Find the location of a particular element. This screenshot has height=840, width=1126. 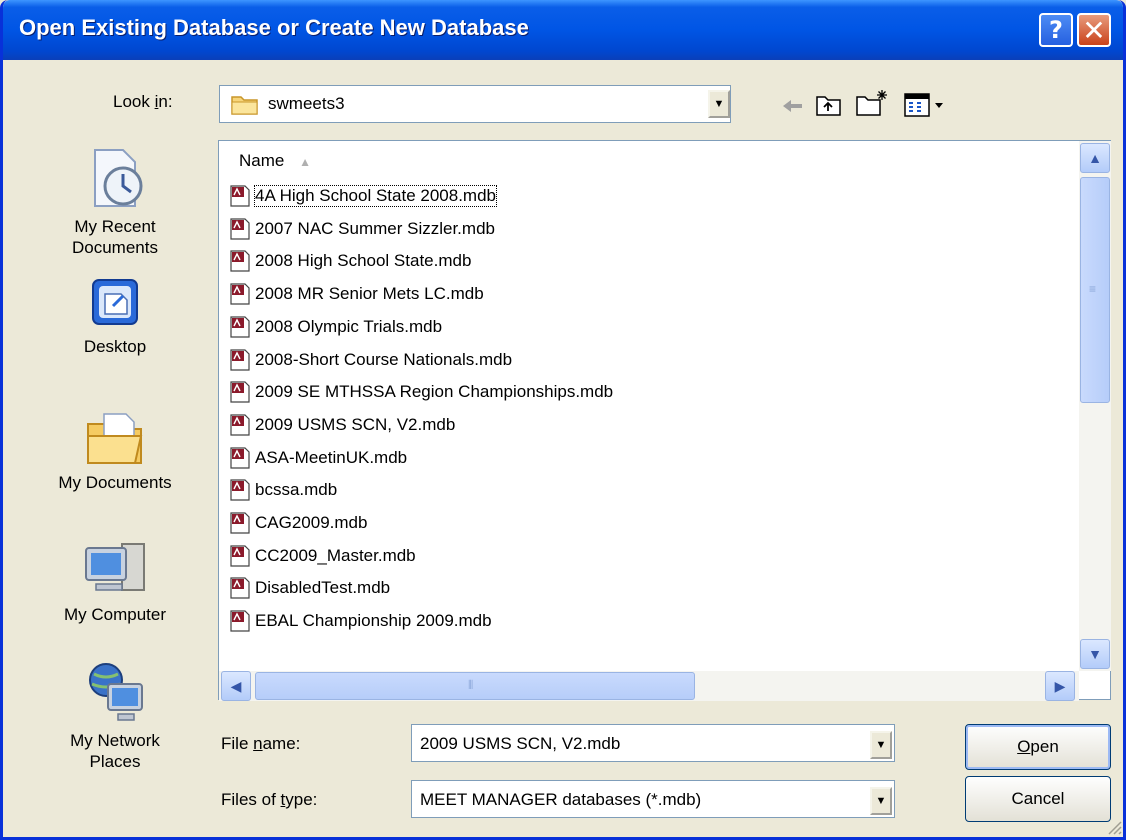

column-header-name: Name ▲ is located at coordinates (275, 161).